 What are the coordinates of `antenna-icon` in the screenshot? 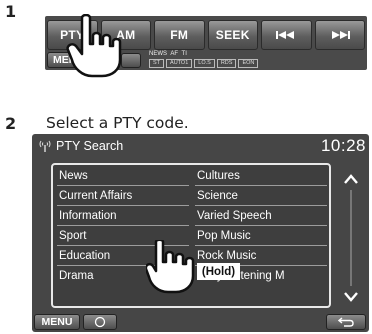 It's located at (45, 146).